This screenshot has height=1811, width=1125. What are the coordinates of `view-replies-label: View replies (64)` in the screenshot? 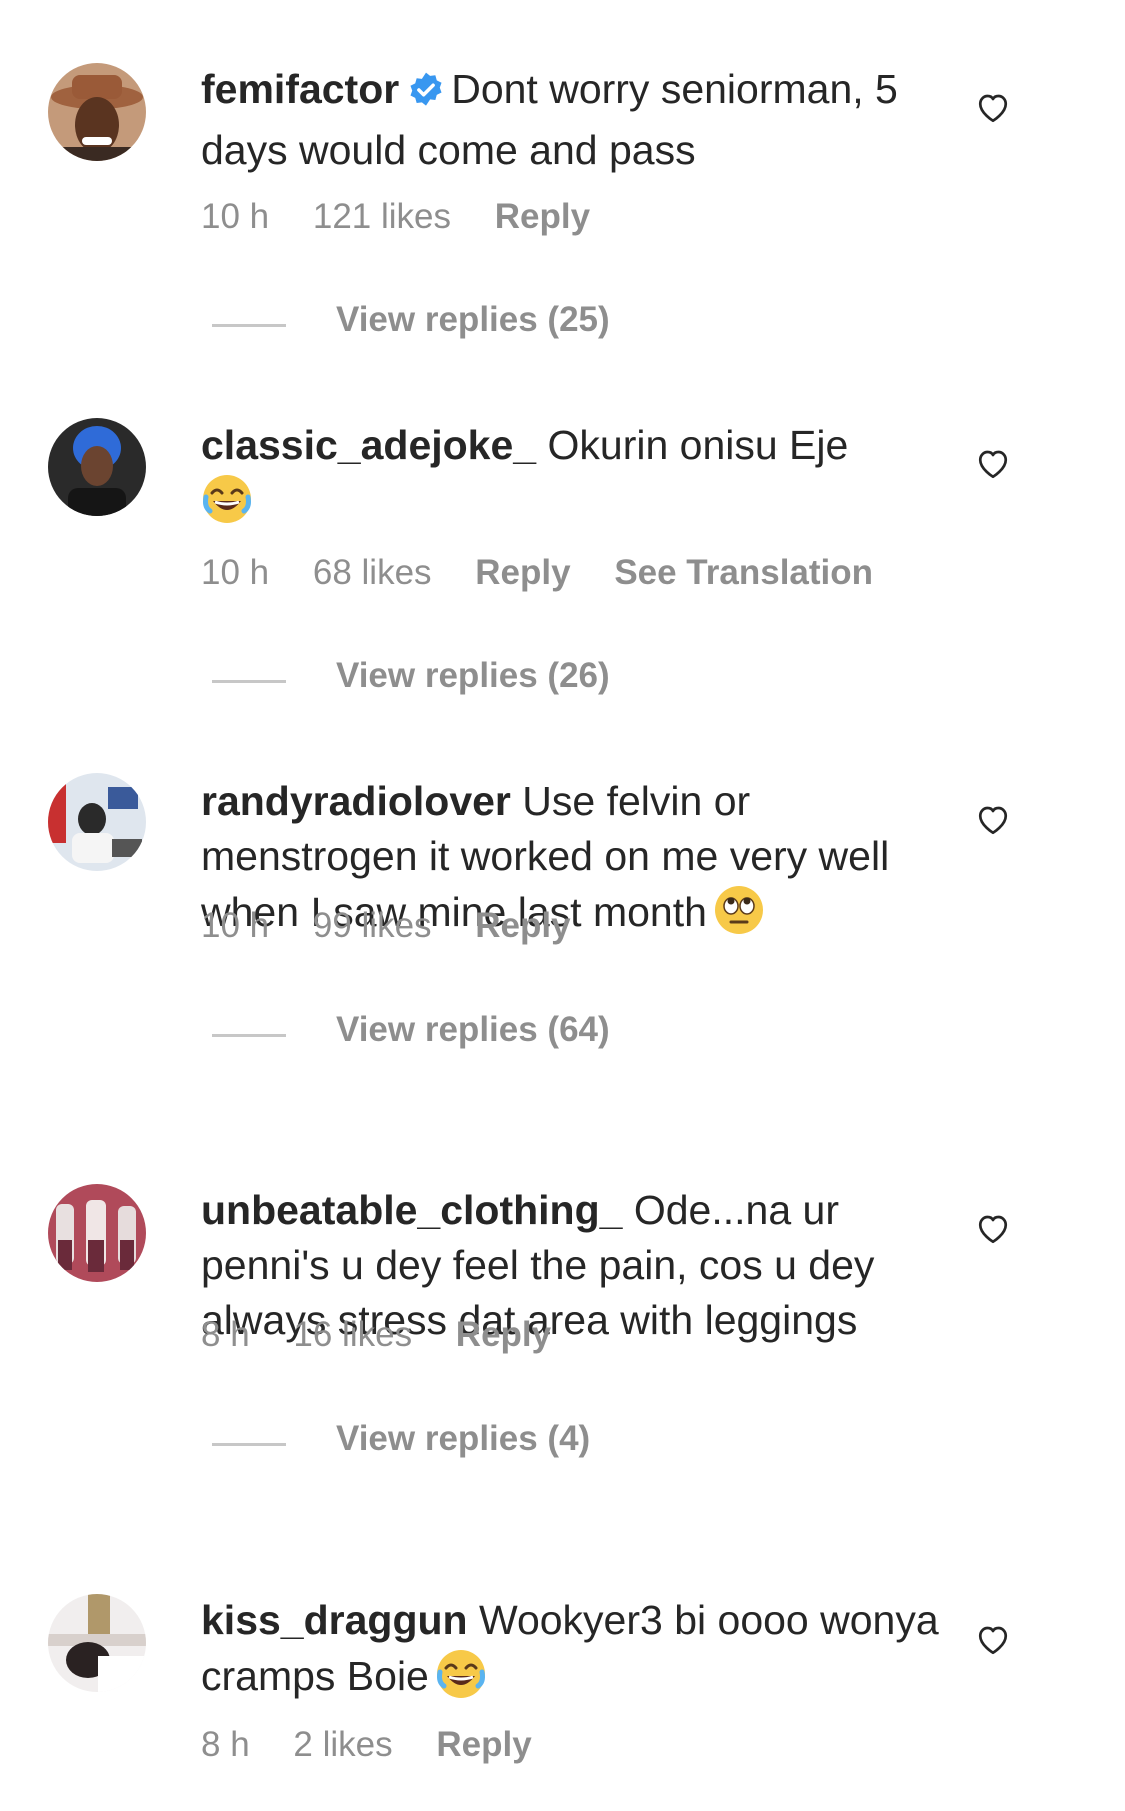 It's located at (473, 1030).